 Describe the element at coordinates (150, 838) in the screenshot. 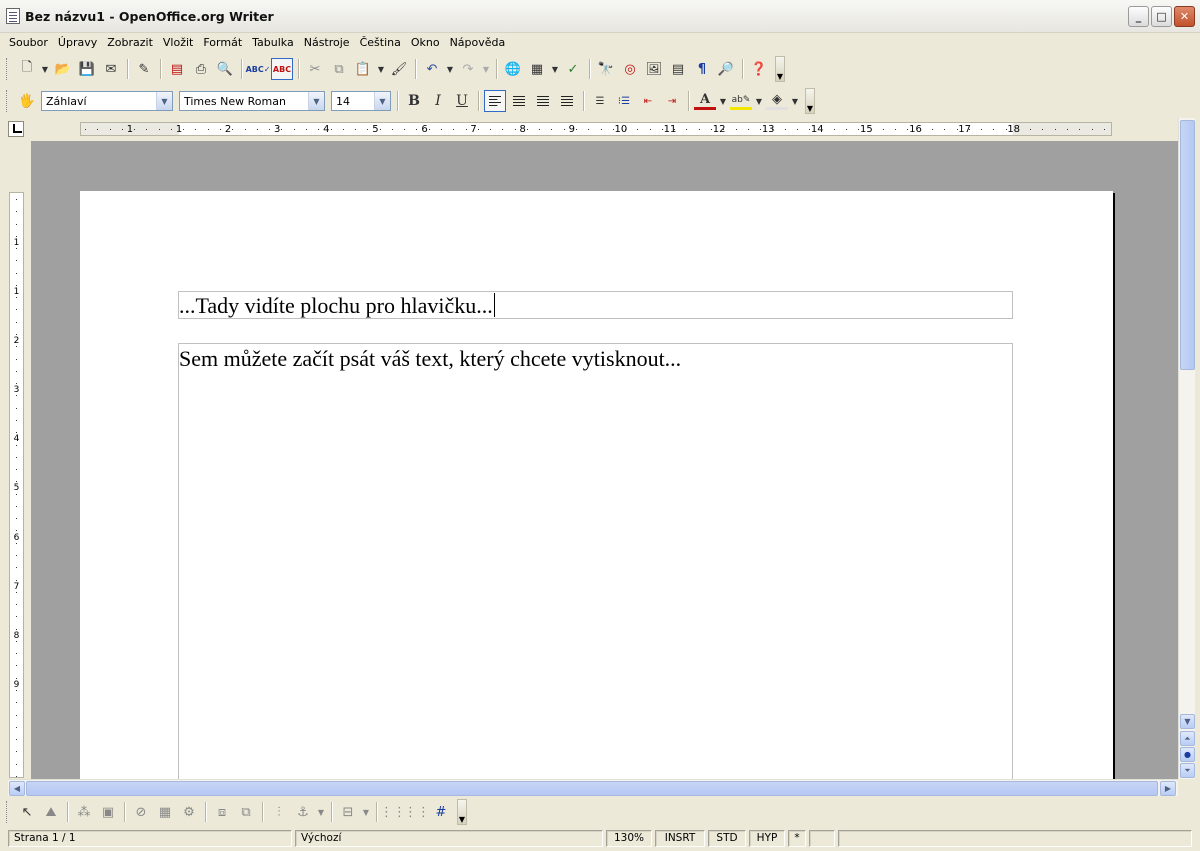

I see `status-page: Strana 1 / 1` at that location.